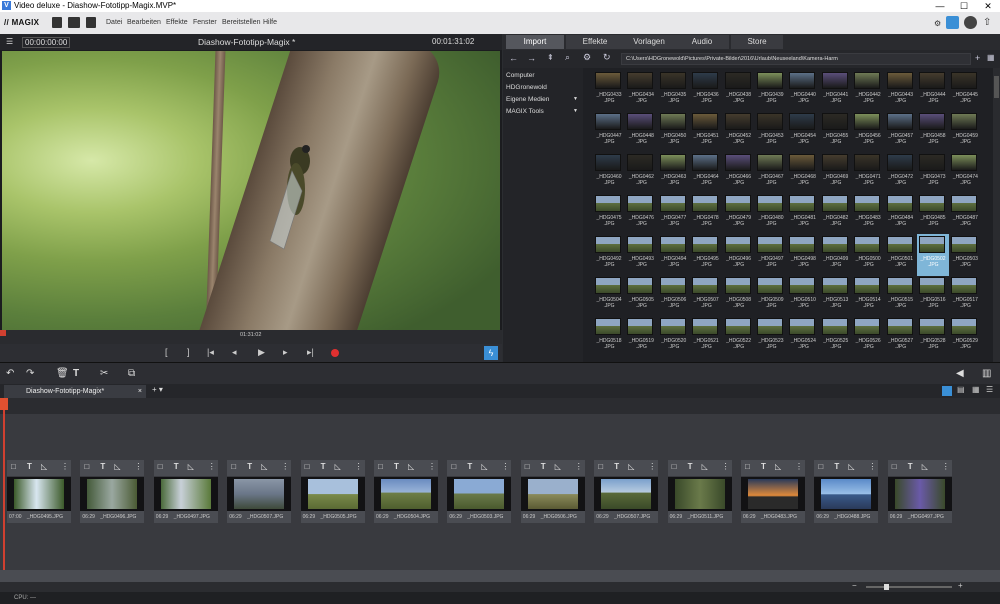 This screenshot has height=604, width=1000. What do you see at coordinates (757, 42) in the screenshot?
I see `tab-store: Store` at bounding box center [757, 42].